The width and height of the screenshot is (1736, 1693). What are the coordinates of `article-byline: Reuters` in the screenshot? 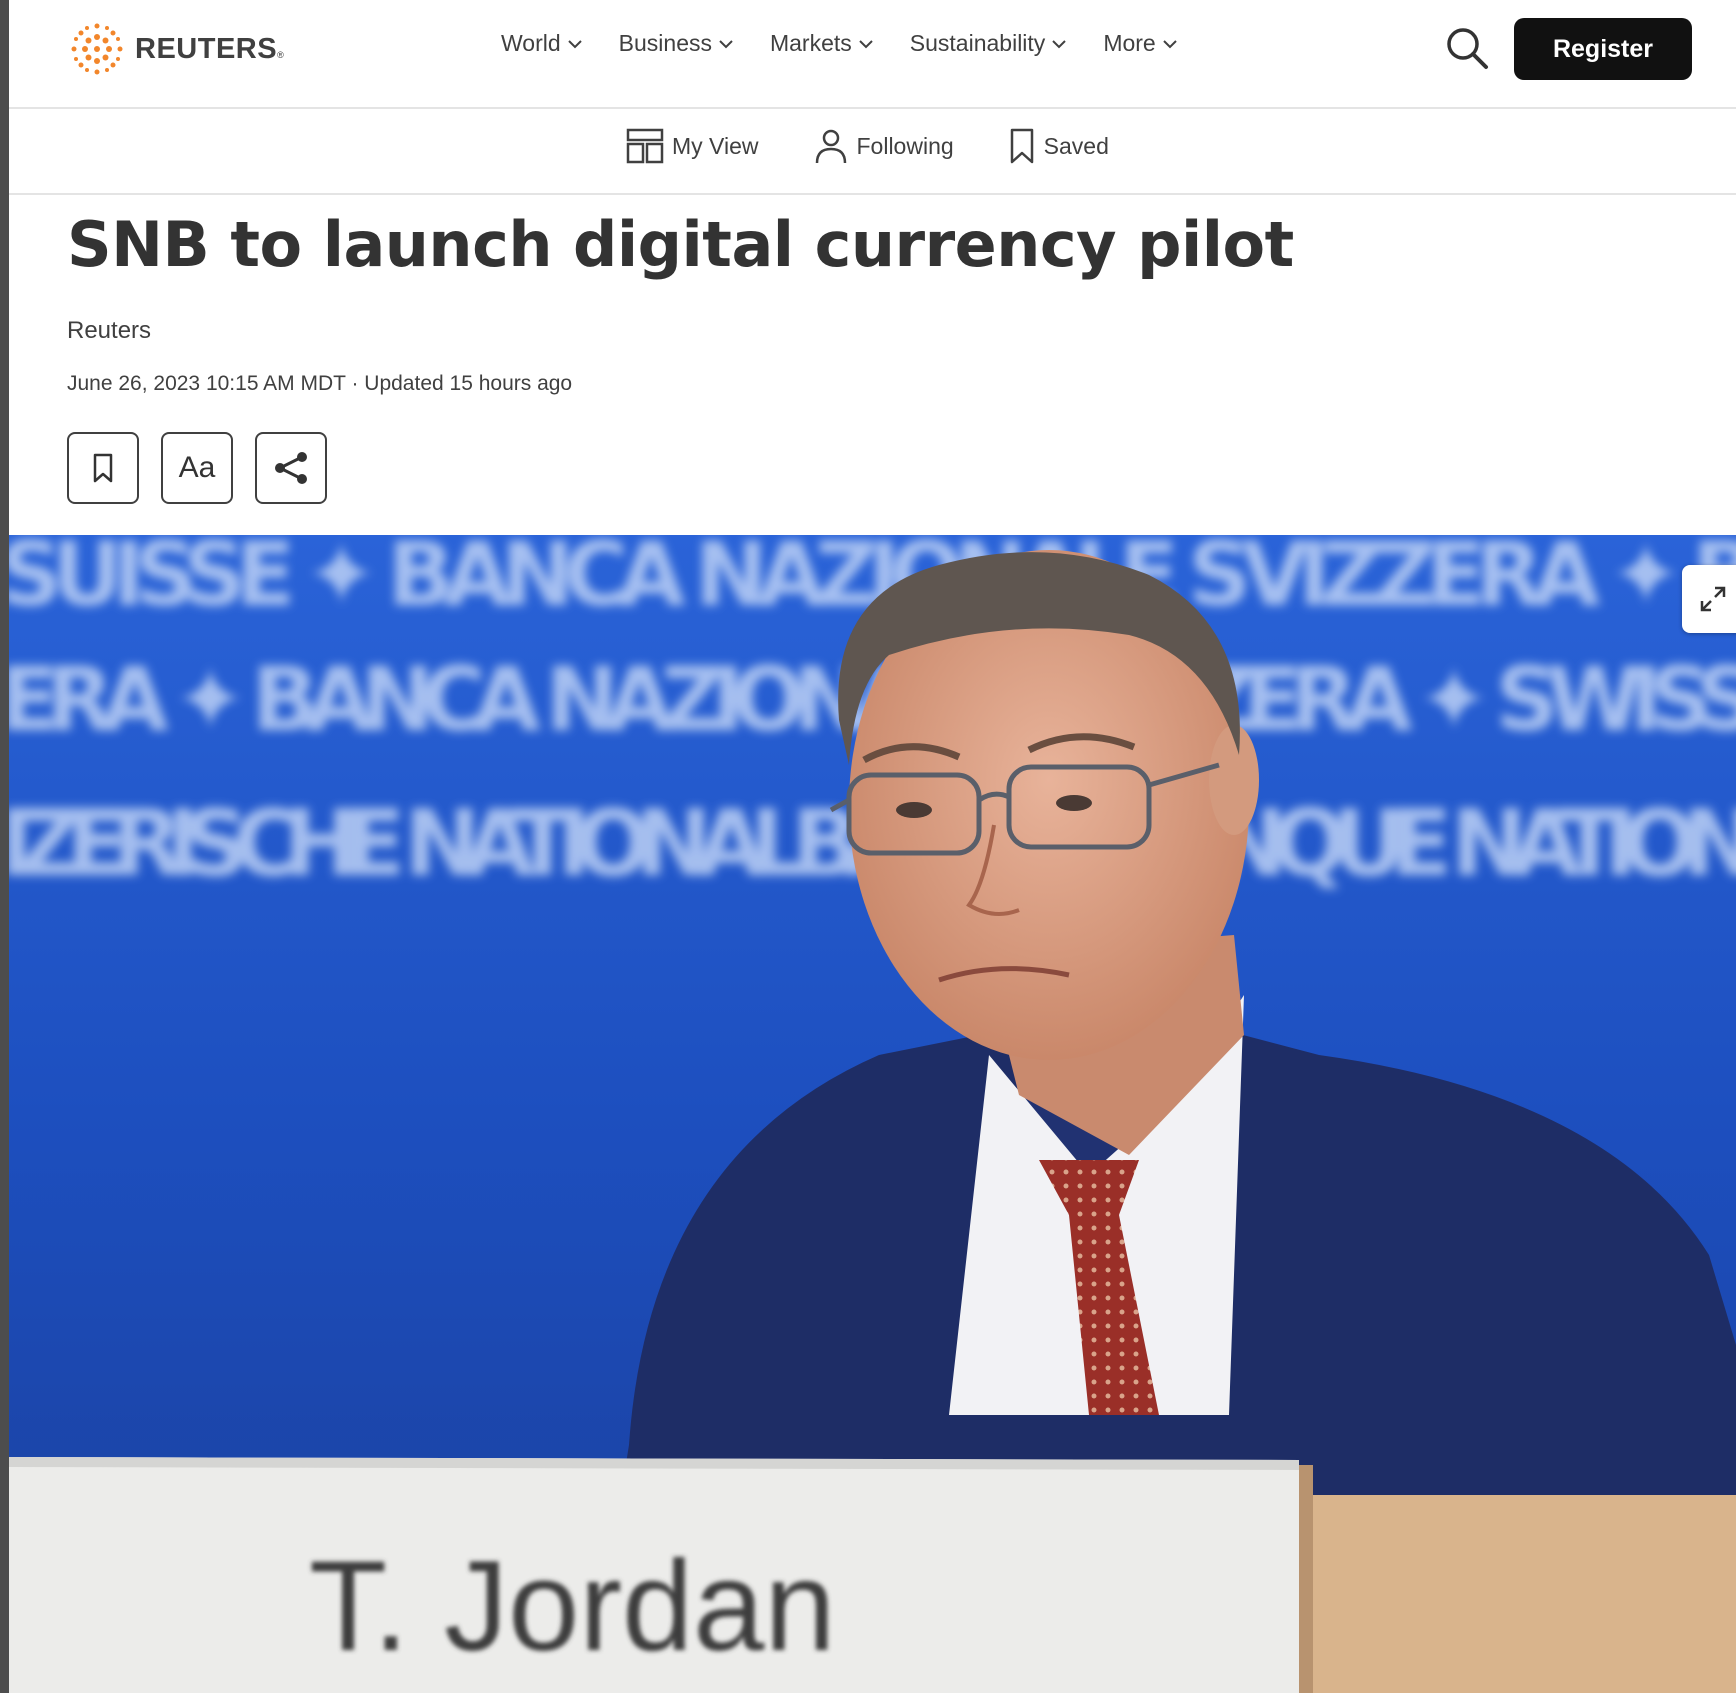 It's located at (109, 331).